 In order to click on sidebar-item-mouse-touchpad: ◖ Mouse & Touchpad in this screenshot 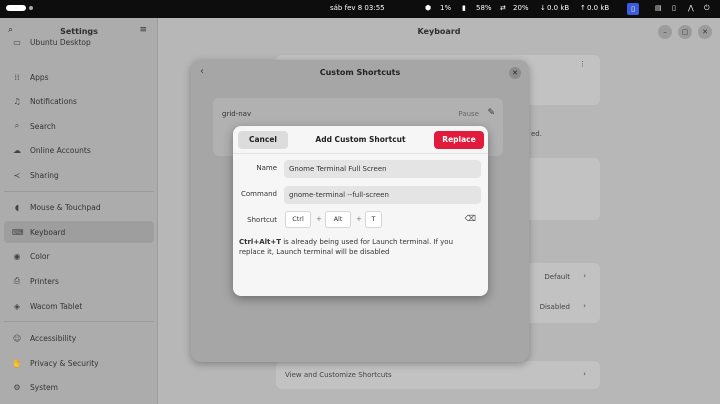, I will do `click(79, 207)`.